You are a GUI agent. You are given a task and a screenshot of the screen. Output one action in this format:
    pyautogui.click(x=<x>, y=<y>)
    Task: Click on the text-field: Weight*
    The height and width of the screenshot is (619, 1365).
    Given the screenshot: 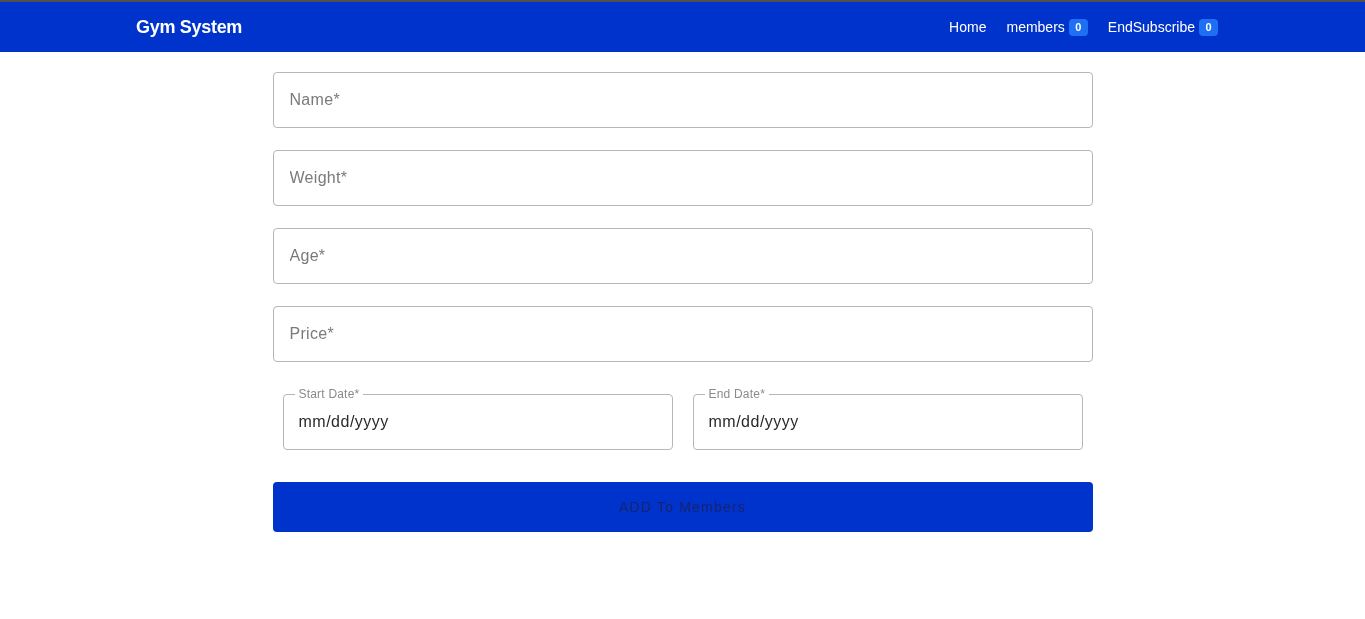 What is the action you would take?
    pyautogui.click(x=682, y=178)
    